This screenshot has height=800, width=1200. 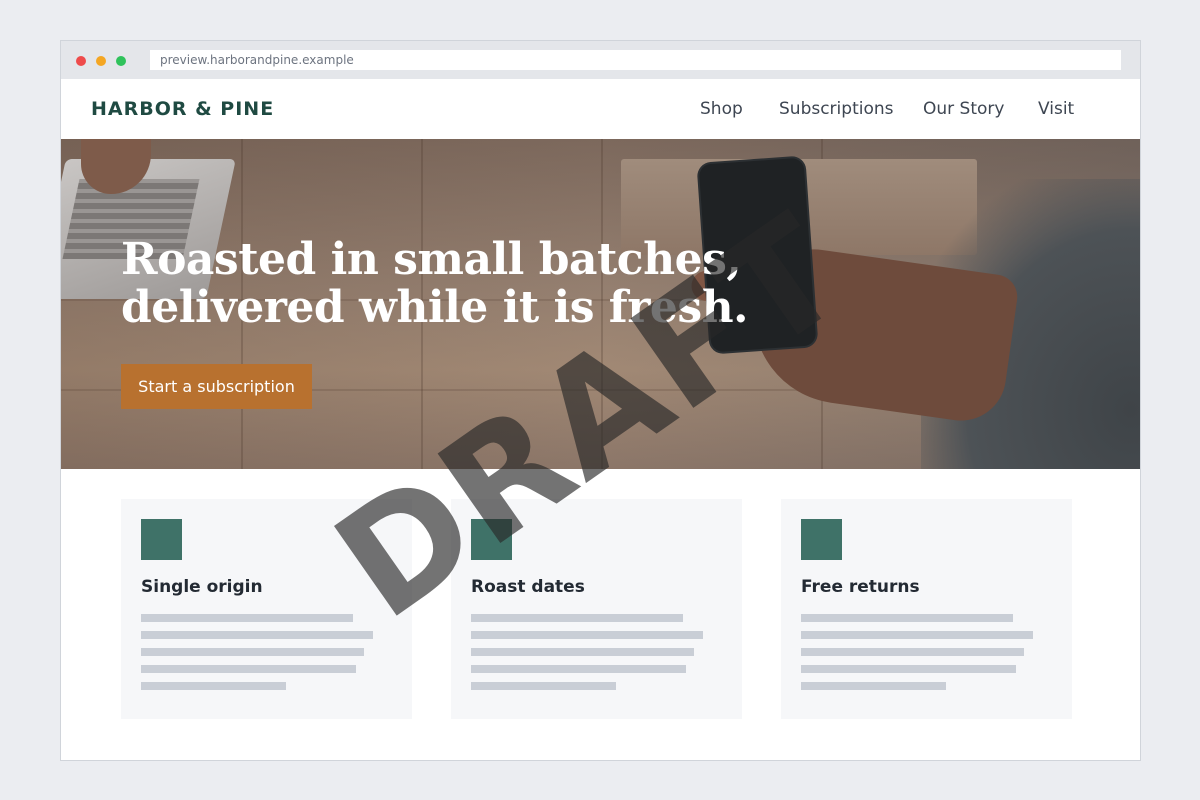 What do you see at coordinates (216, 386) in the screenshot?
I see `start-subscription-button: Start a subscription` at bounding box center [216, 386].